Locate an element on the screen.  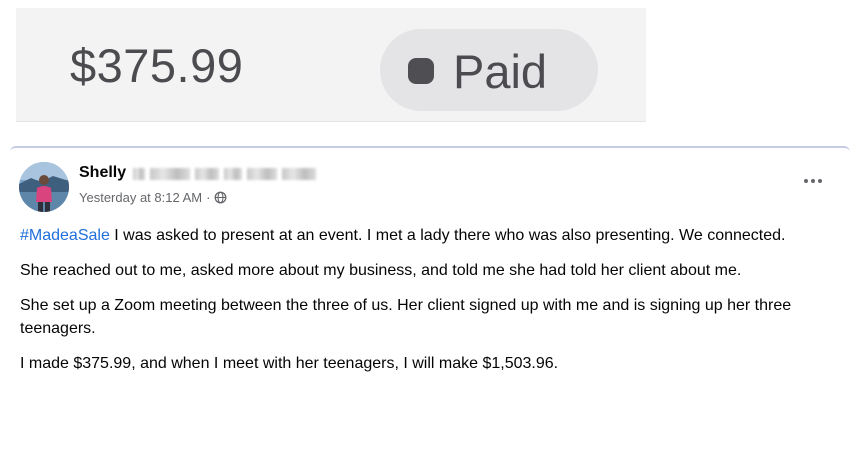
author-name: Shelly is located at coordinates (102, 173).